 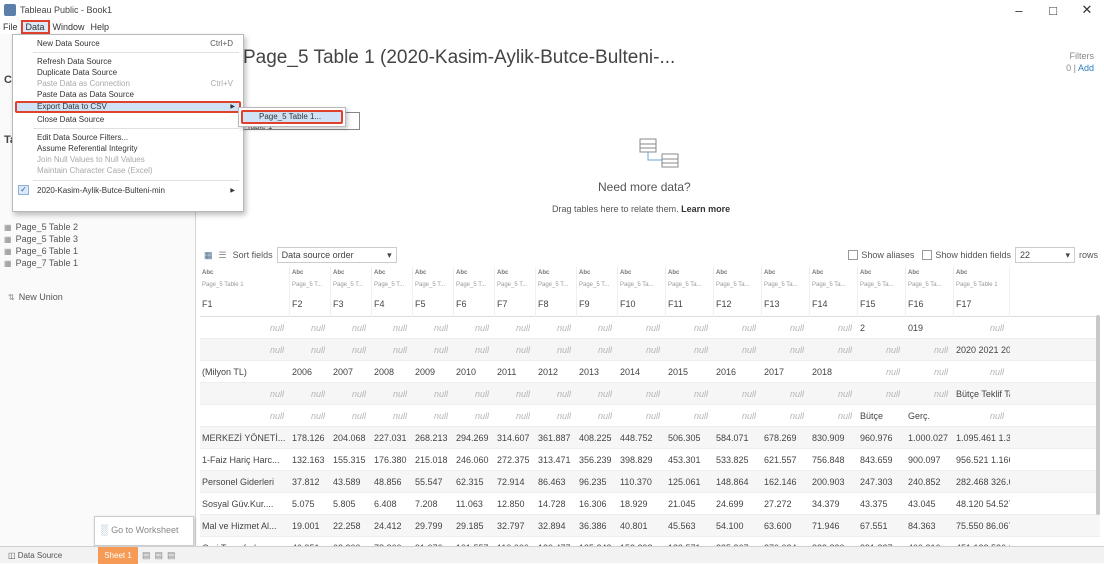 What do you see at coordinates (786, 504) in the screenshot?
I see `table-cell: 27.272` at bounding box center [786, 504].